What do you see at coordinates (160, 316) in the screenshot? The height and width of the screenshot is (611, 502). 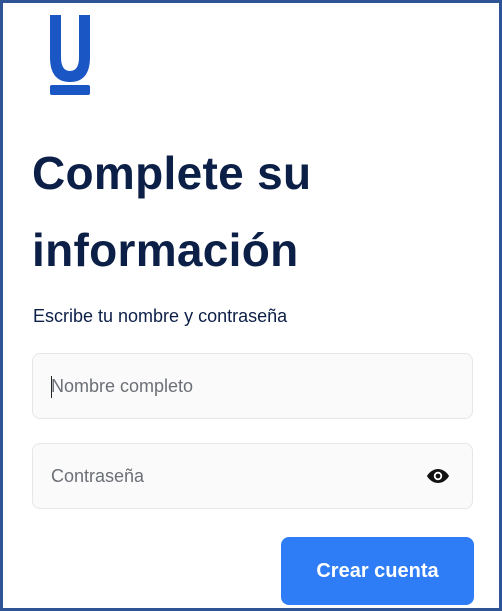 I see `page-subtitle: Escribe tu nombre y contraseña` at bounding box center [160, 316].